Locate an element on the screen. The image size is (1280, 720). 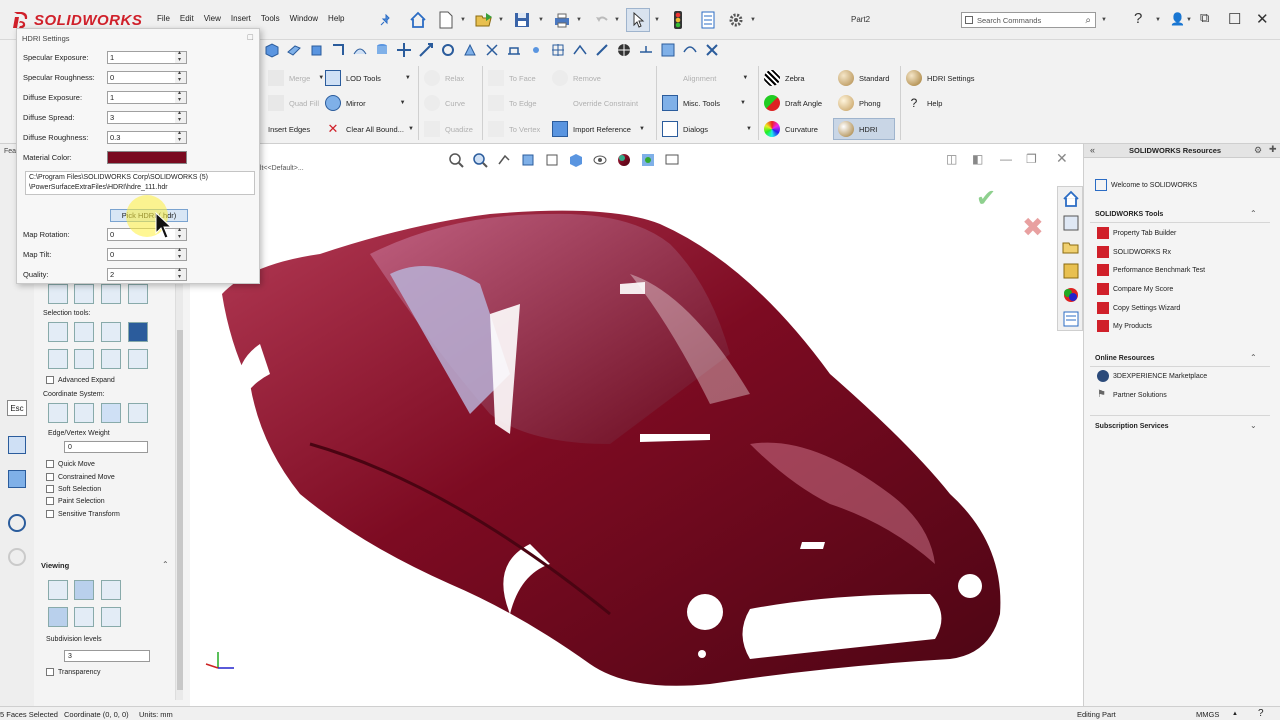
undo-icon is located at coordinates (602, 20).